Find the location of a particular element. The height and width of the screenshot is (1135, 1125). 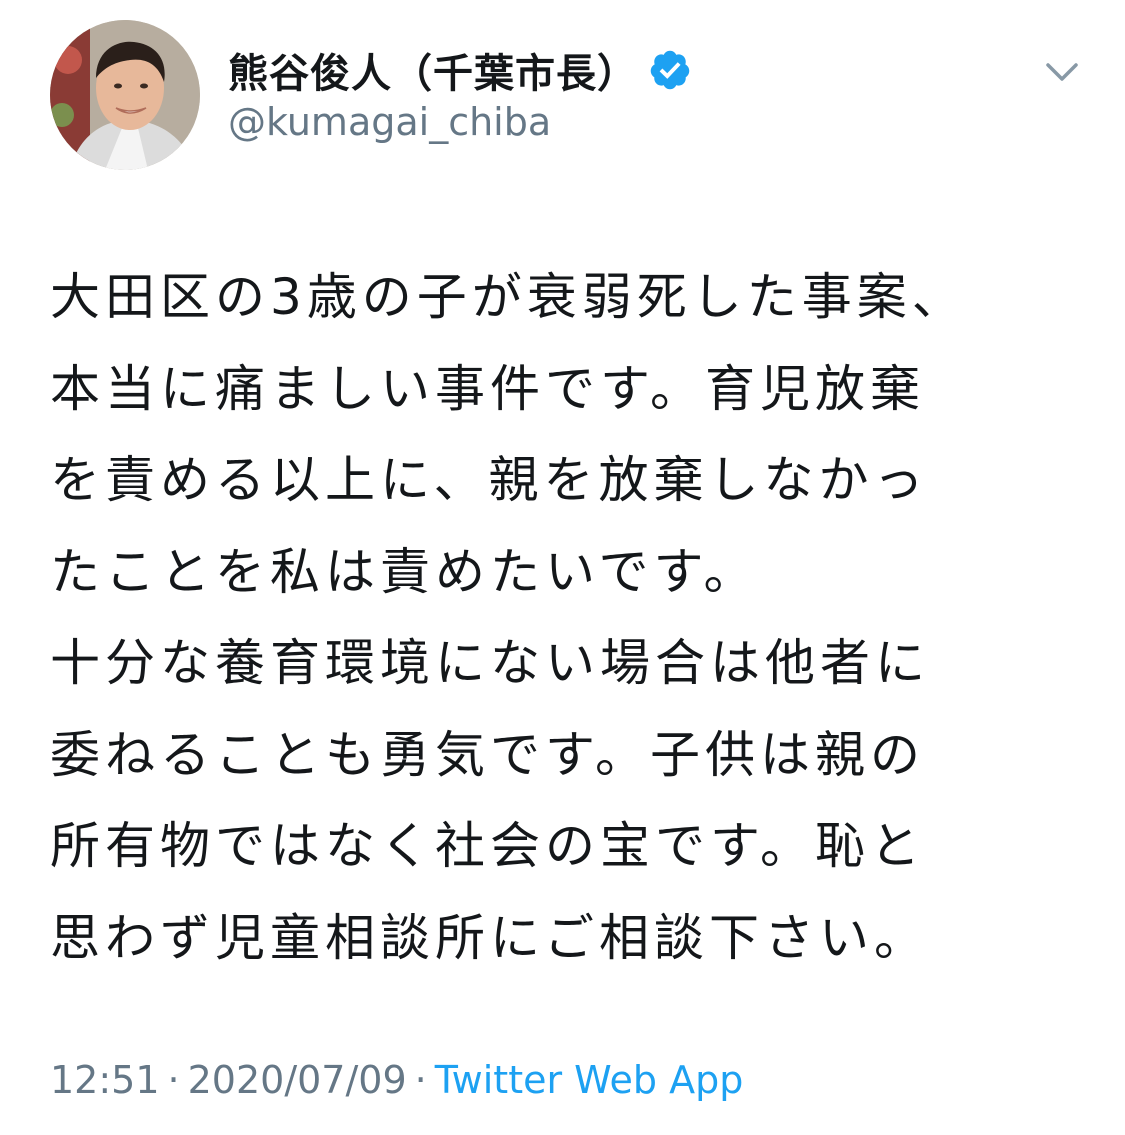

tweet-metadata: 12:51 · 2020/07/09 · Twitter Web App is located at coordinates (396, 1080).